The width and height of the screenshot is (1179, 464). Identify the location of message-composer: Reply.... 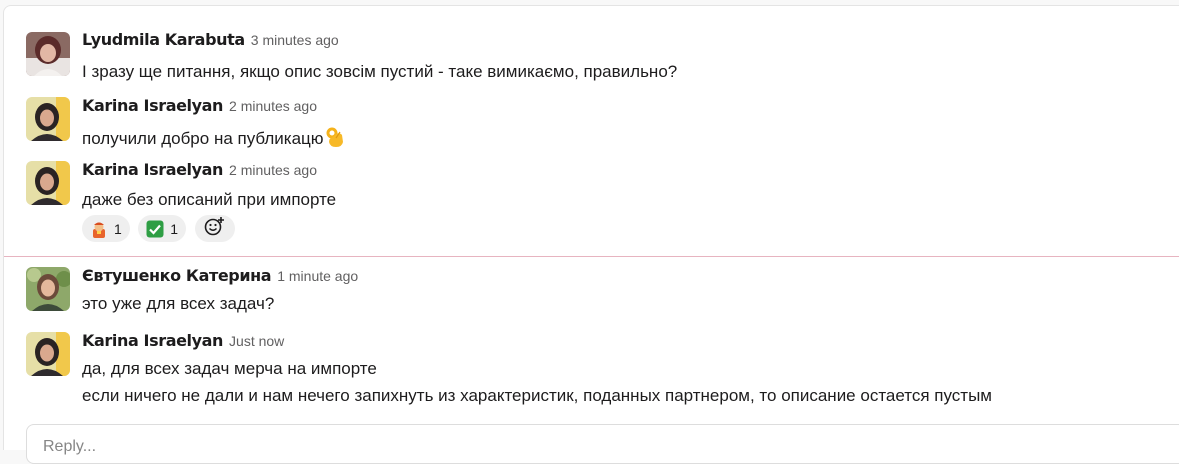
(602, 444).